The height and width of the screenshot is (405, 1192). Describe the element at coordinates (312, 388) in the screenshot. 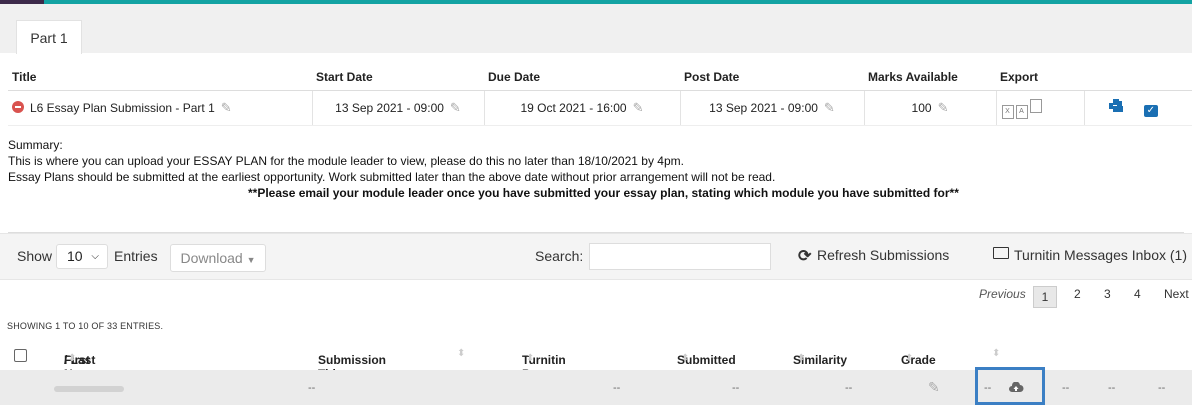

I see `submission-title-value: --` at that location.